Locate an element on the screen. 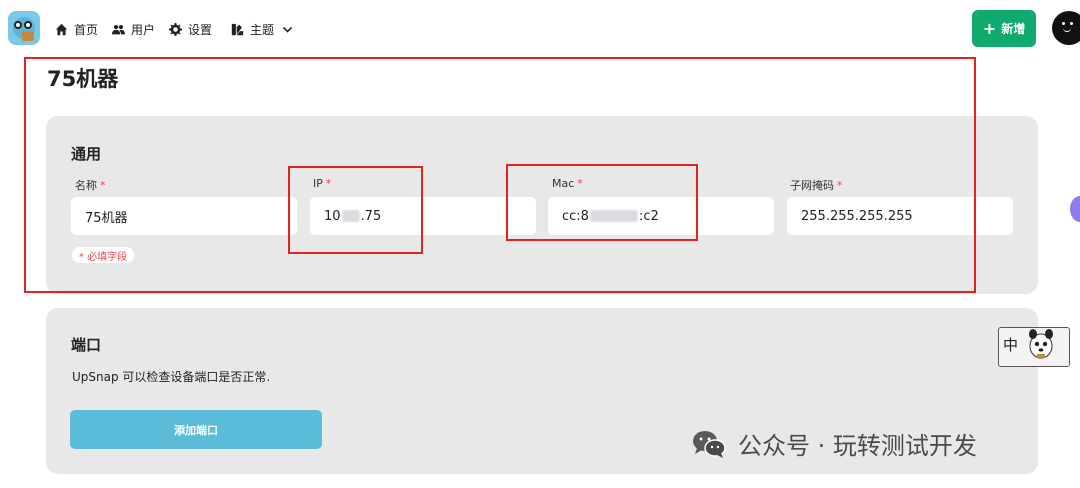  floating-helper-icon is located at coordinates (1075, 209).